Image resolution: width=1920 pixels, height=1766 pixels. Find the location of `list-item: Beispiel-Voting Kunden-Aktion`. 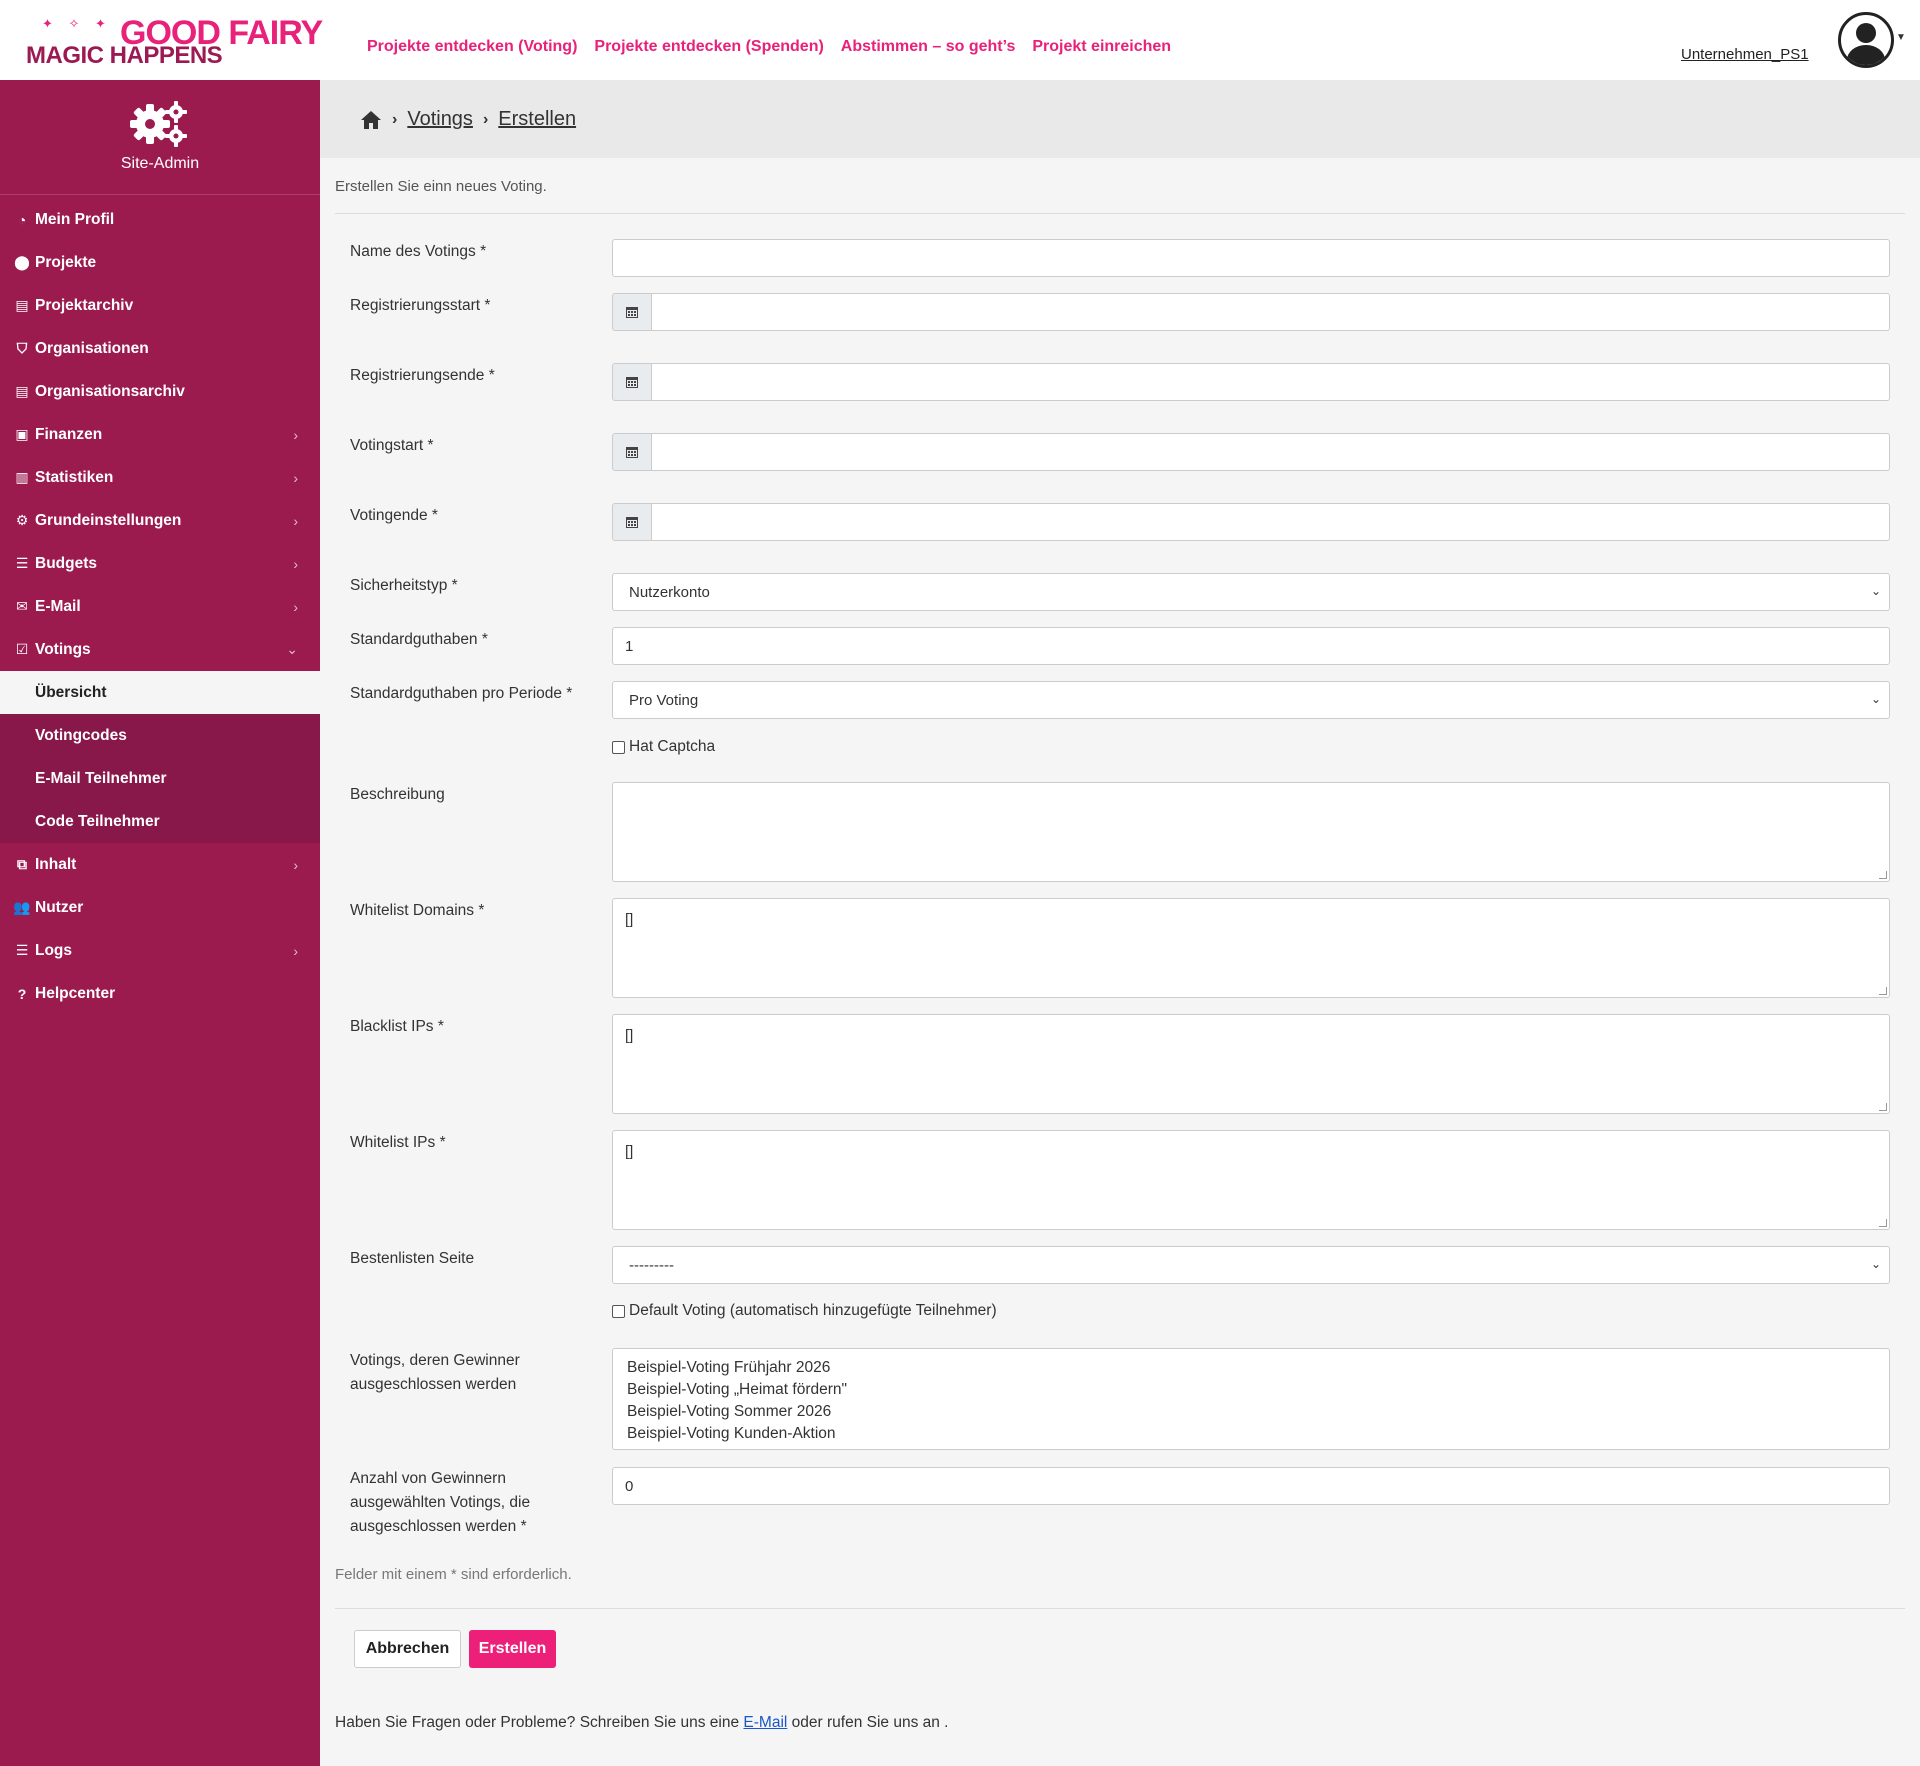

list-item: Beispiel-Voting Kunden-Aktion is located at coordinates (737, 1434).